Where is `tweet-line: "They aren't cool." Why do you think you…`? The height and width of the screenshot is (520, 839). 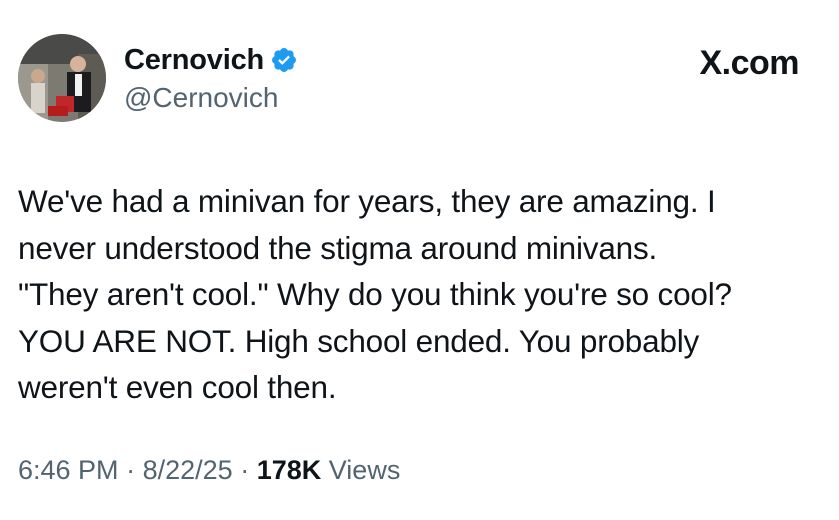 tweet-line: "They aren't cool." Why do you think you… is located at coordinates (375, 294).